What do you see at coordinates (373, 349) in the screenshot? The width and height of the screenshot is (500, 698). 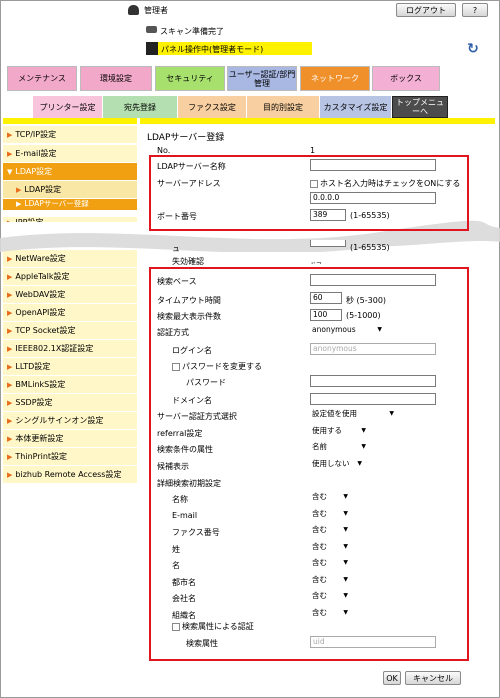 I see `login-name-input: anonymous` at bounding box center [373, 349].